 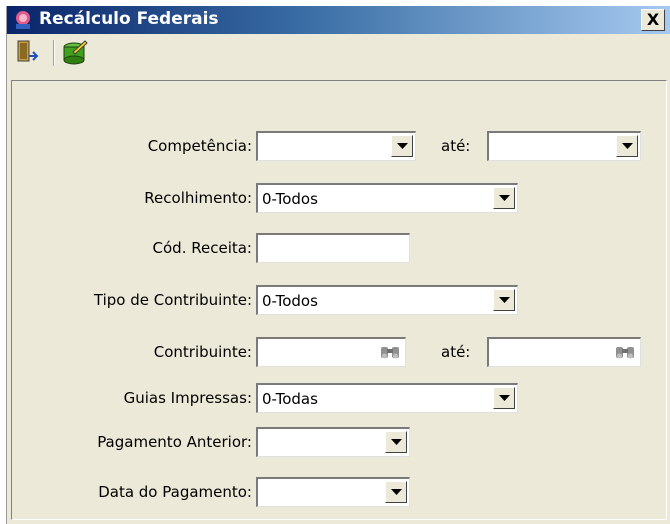 What do you see at coordinates (331, 352) in the screenshot?
I see `contribuinte-input` at bounding box center [331, 352].